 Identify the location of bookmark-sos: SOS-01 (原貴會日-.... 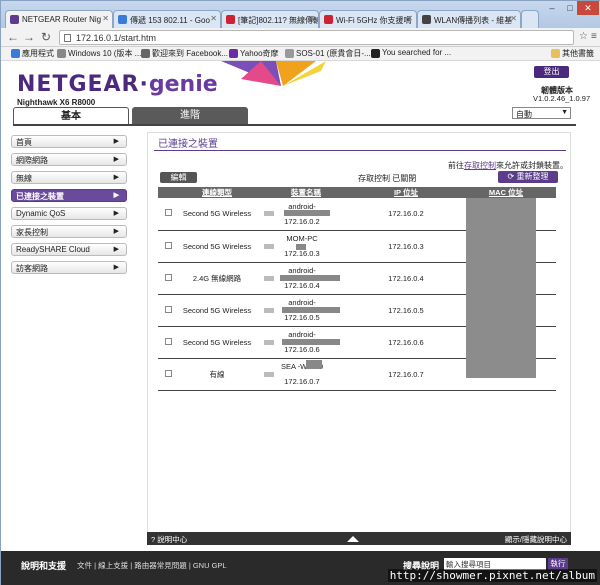
(328, 53).